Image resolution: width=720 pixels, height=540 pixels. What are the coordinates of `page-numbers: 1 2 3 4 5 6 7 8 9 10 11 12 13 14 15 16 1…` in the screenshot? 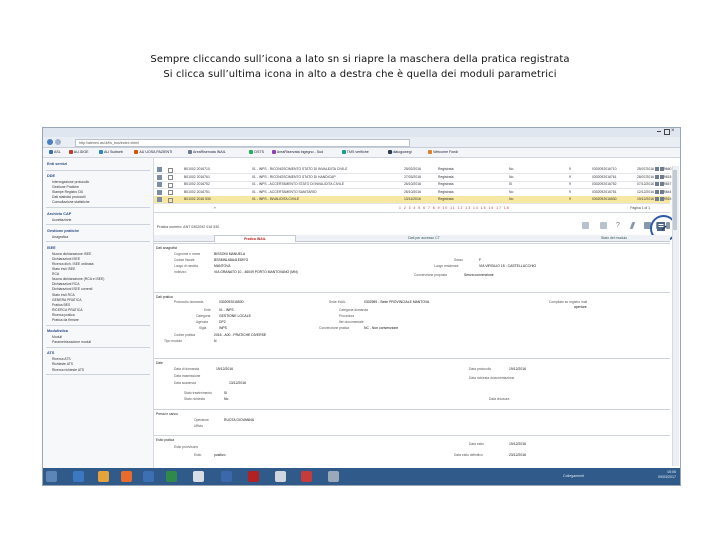 It's located at (454, 208).